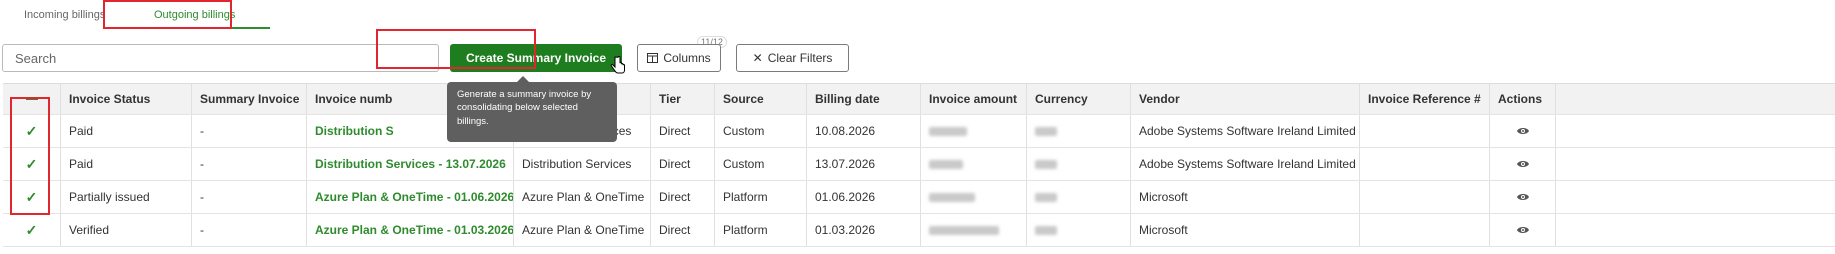 The width and height of the screenshot is (1835, 254). I want to click on cell-billing-date: 01.06.2026, so click(864, 197).